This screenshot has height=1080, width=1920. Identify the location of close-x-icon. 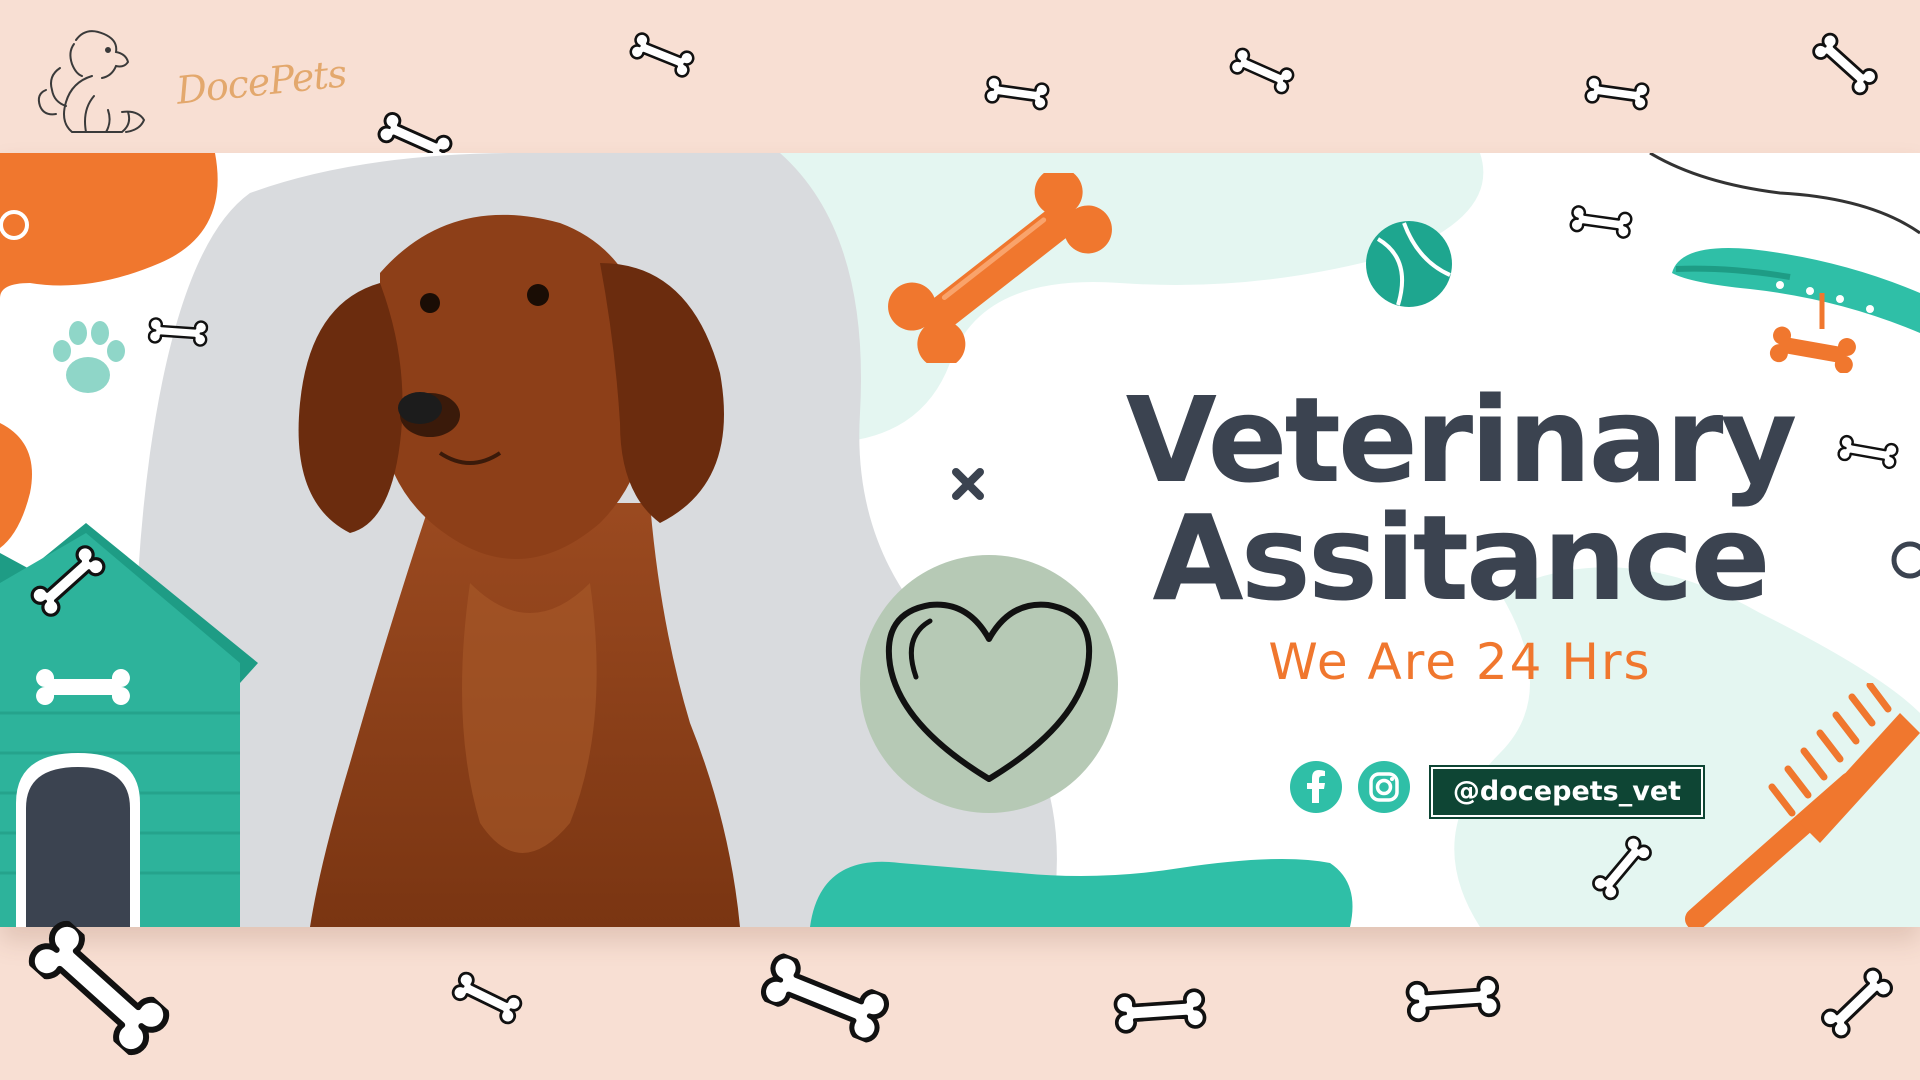
(968, 484).